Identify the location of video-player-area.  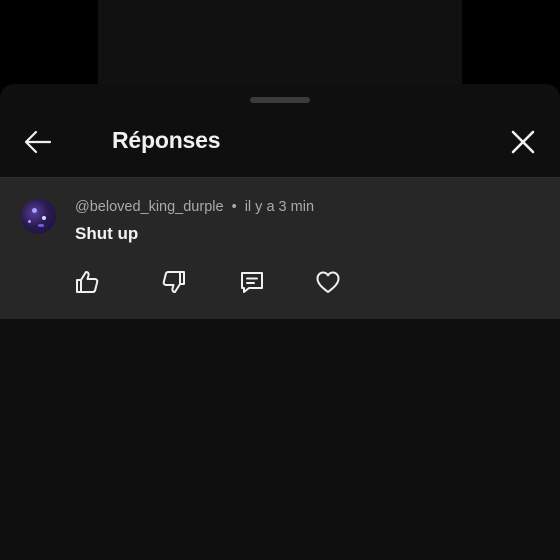
(280, 48).